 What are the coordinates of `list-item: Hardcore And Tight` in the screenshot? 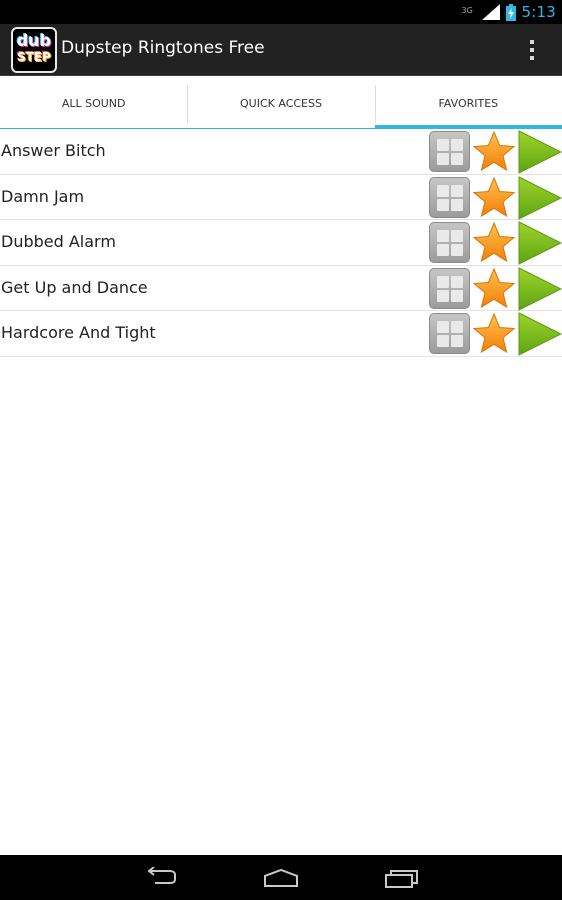 It's located at (281, 334).